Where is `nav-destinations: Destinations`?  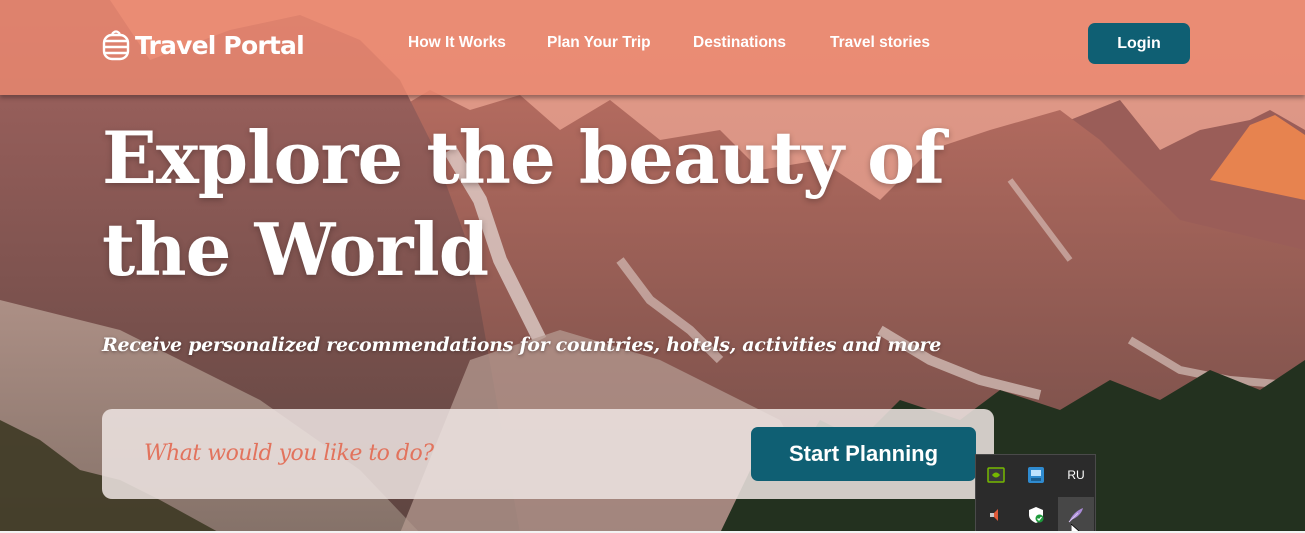 nav-destinations: Destinations is located at coordinates (739, 43).